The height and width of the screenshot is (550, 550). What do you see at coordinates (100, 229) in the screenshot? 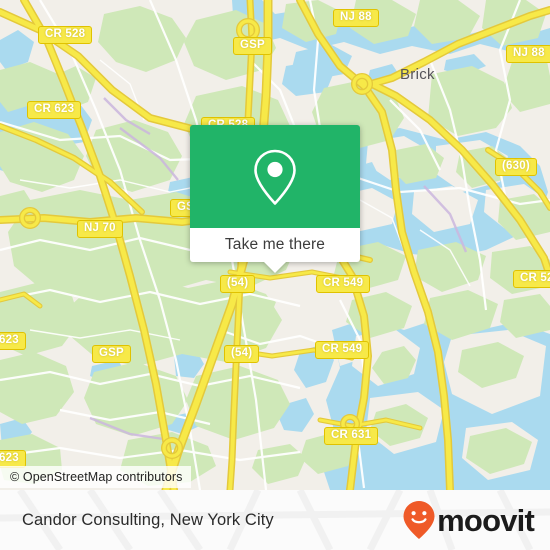
I see `road-shield: NJ 70` at bounding box center [100, 229].